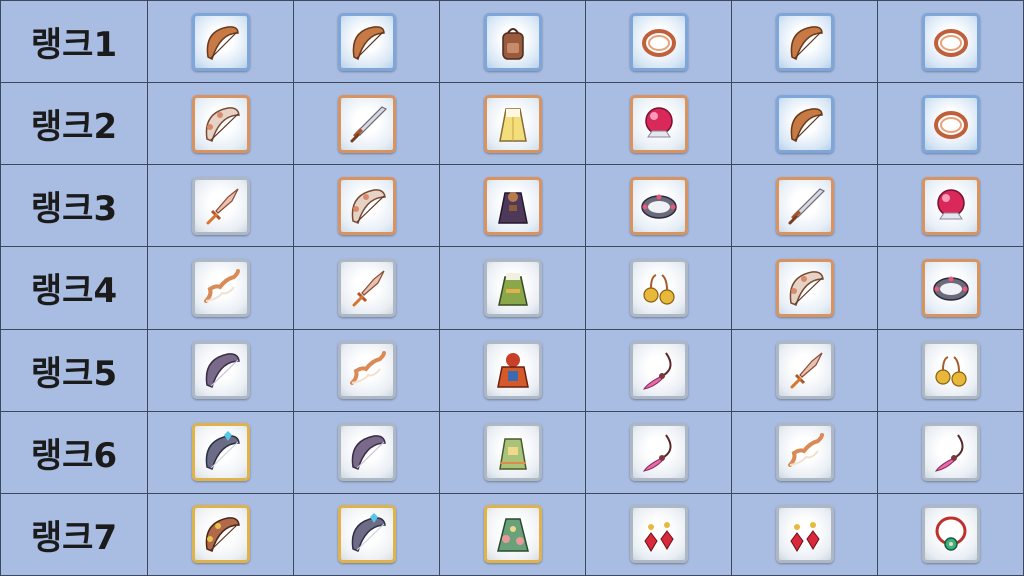 Image resolution: width=1024 pixels, height=576 pixels. I want to click on rank-label: 랭크1, so click(74, 45).